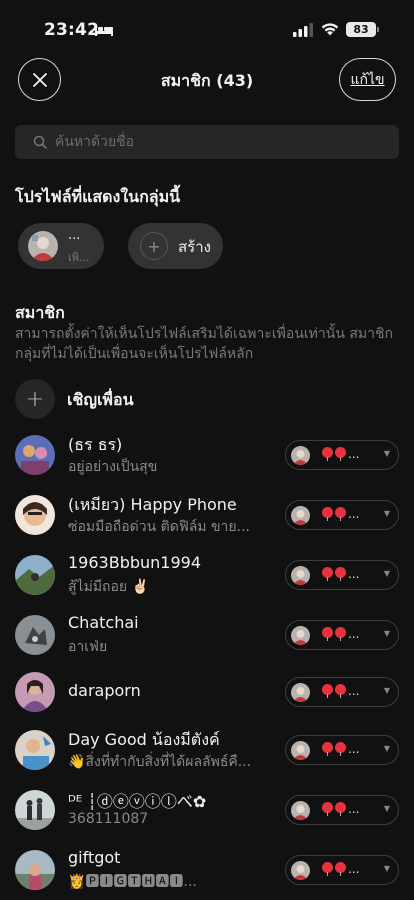  What do you see at coordinates (207, 28) in the screenshot?
I see `status-bar: 23:42 83` at bounding box center [207, 28].